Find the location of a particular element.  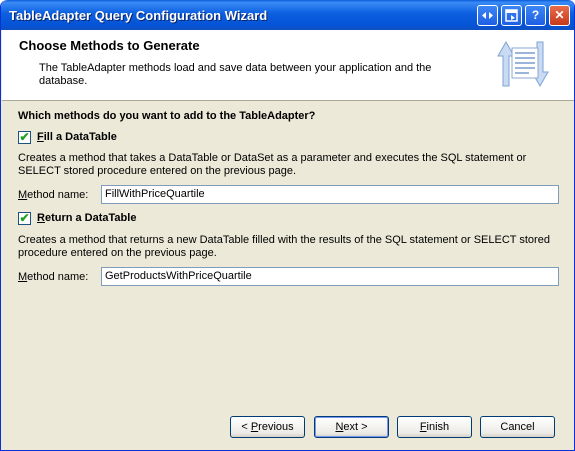

page-title: Choose Methods to Generate is located at coordinates (109, 45).